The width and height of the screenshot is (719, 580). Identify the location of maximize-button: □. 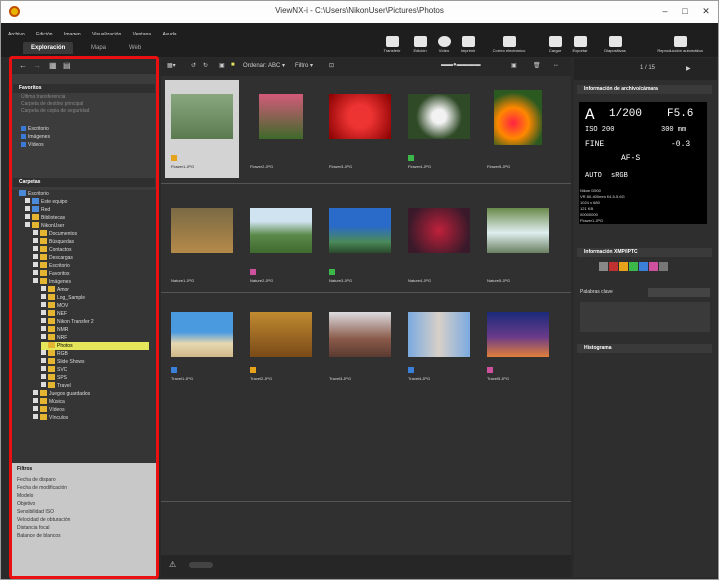
(685, 11).